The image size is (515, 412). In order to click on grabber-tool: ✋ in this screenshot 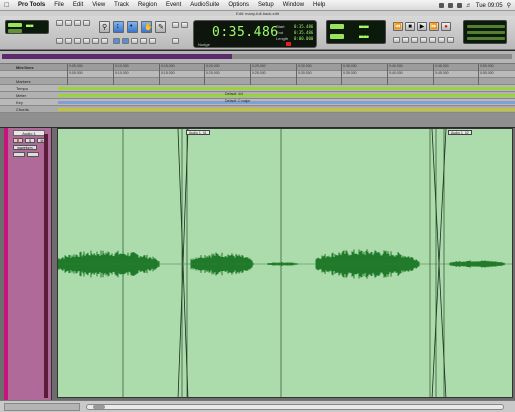, I will do `click(147, 27)`.